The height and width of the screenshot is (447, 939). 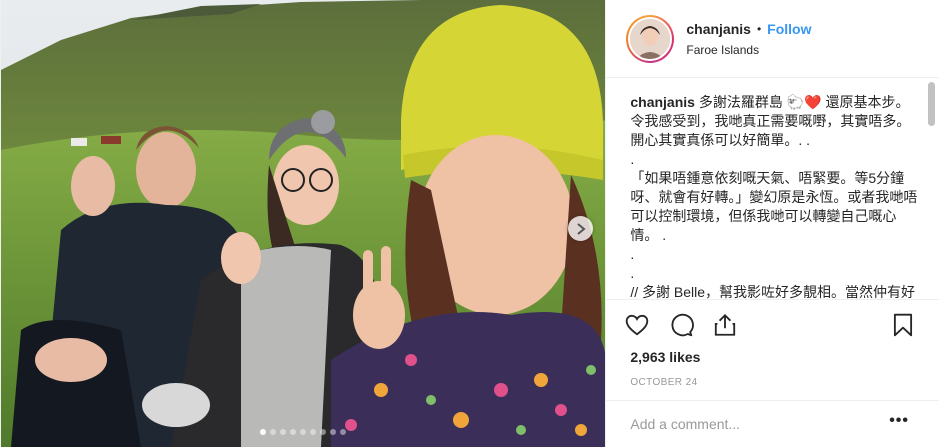 What do you see at coordinates (750, 424) in the screenshot?
I see `comment-input` at bounding box center [750, 424].